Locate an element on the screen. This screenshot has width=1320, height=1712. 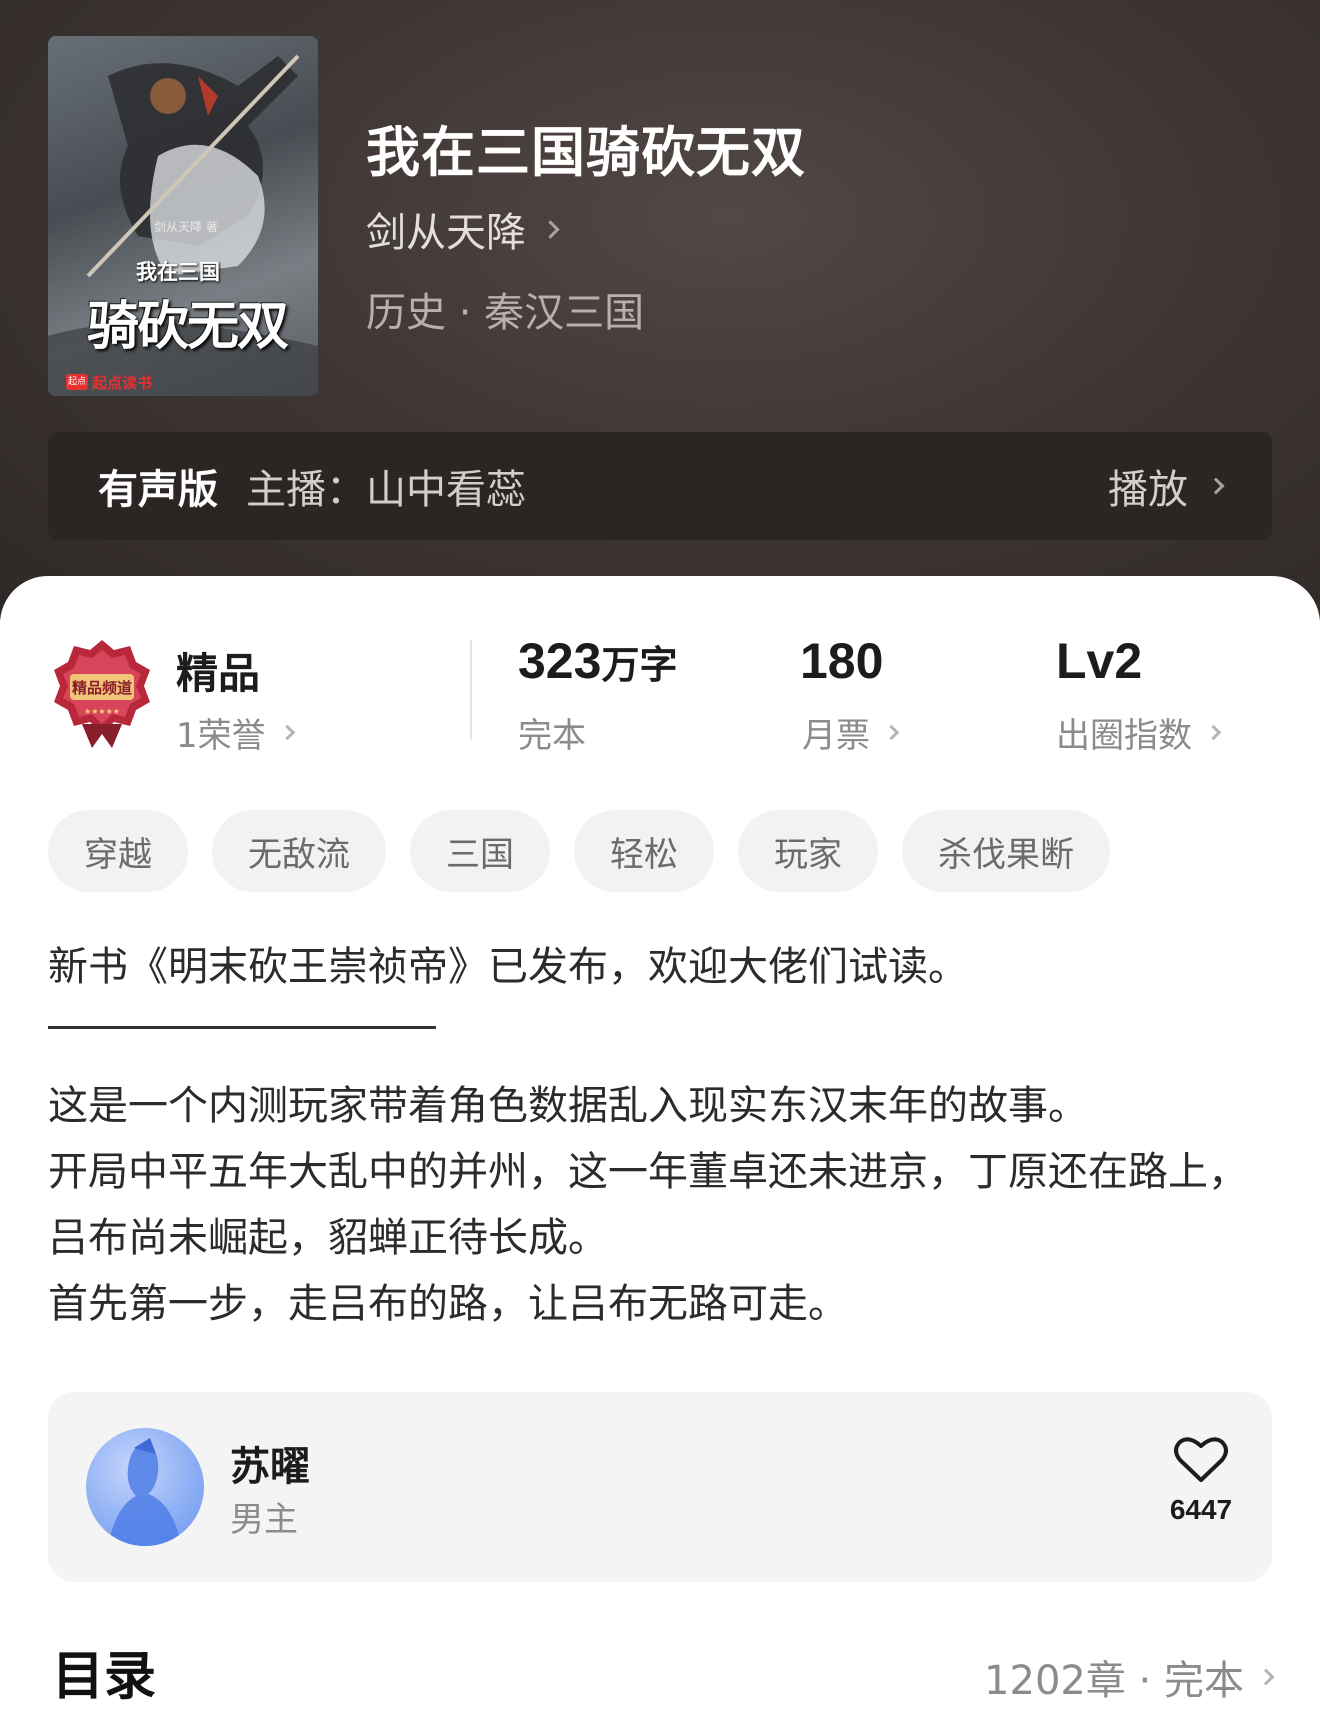
audio-version-label: 有声版 is located at coordinates (158, 490).